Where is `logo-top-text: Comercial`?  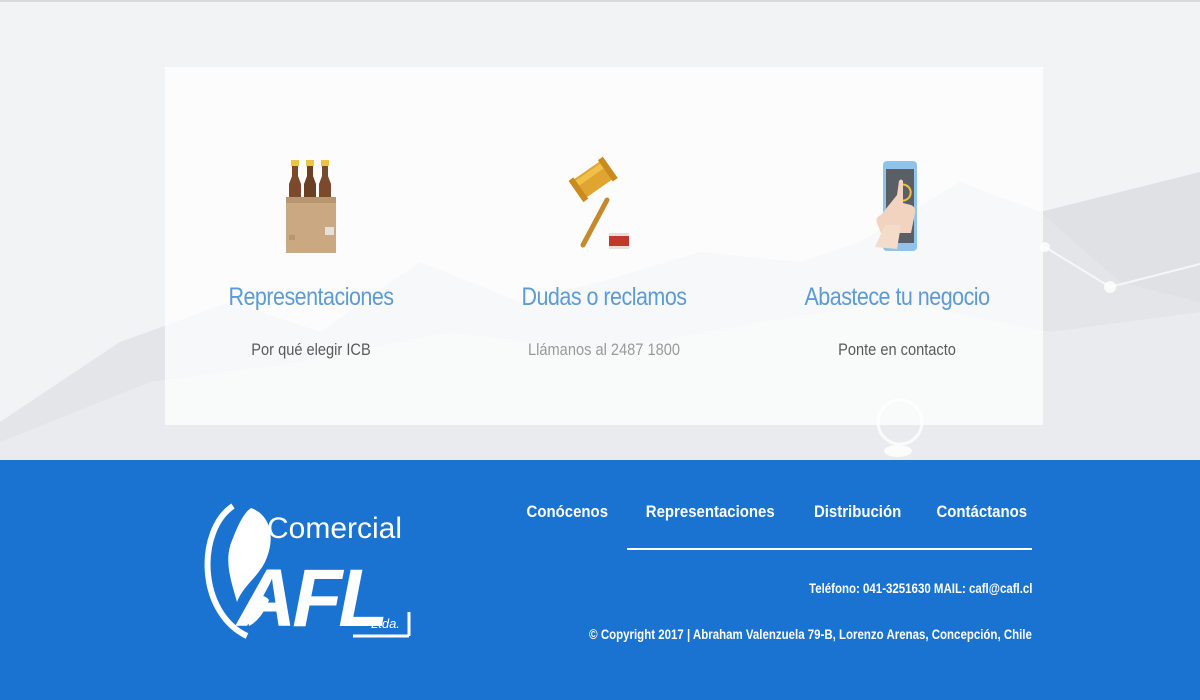 logo-top-text: Comercial is located at coordinates (334, 528).